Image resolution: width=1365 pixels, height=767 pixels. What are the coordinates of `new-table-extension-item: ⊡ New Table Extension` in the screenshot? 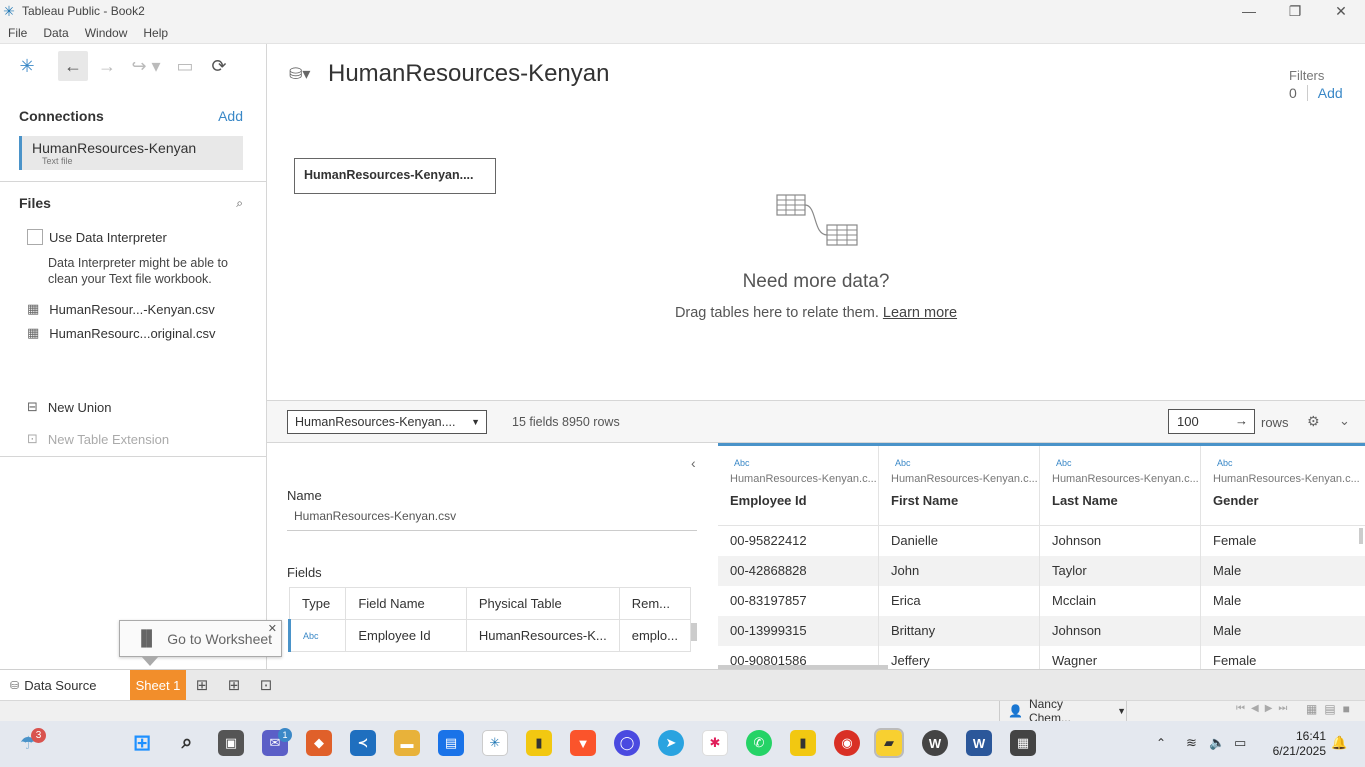 It's located at (131, 439).